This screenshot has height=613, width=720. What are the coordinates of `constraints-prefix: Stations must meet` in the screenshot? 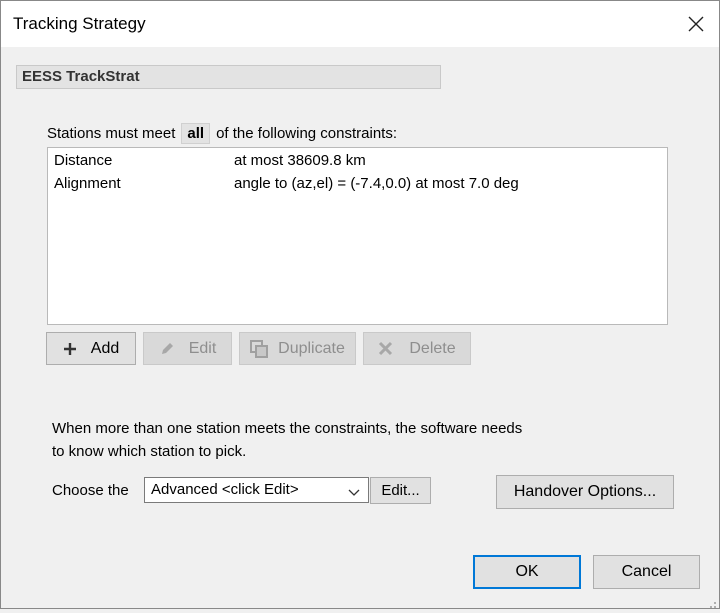 It's located at (111, 133).